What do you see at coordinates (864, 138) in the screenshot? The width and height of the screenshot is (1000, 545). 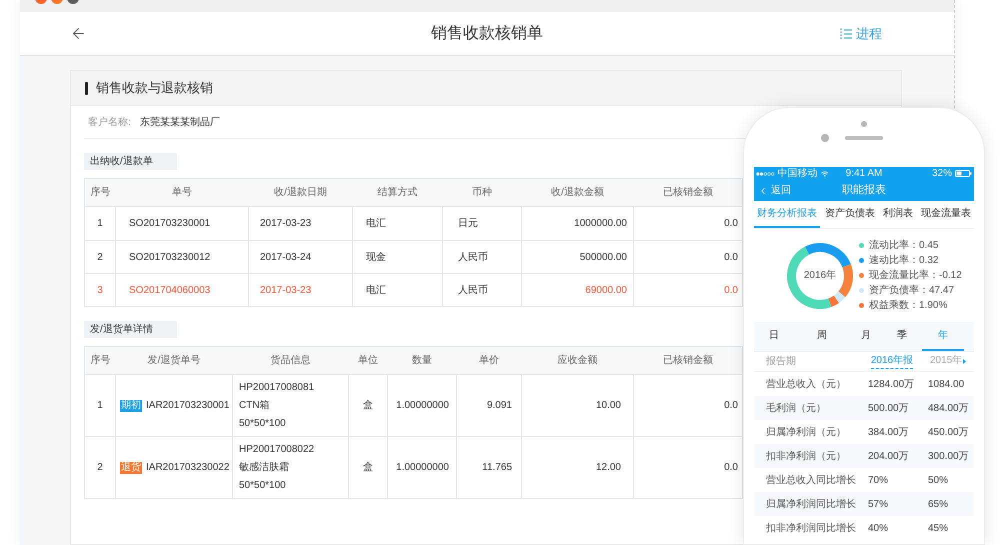 I see `speaker-icon` at bounding box center [864, 138].